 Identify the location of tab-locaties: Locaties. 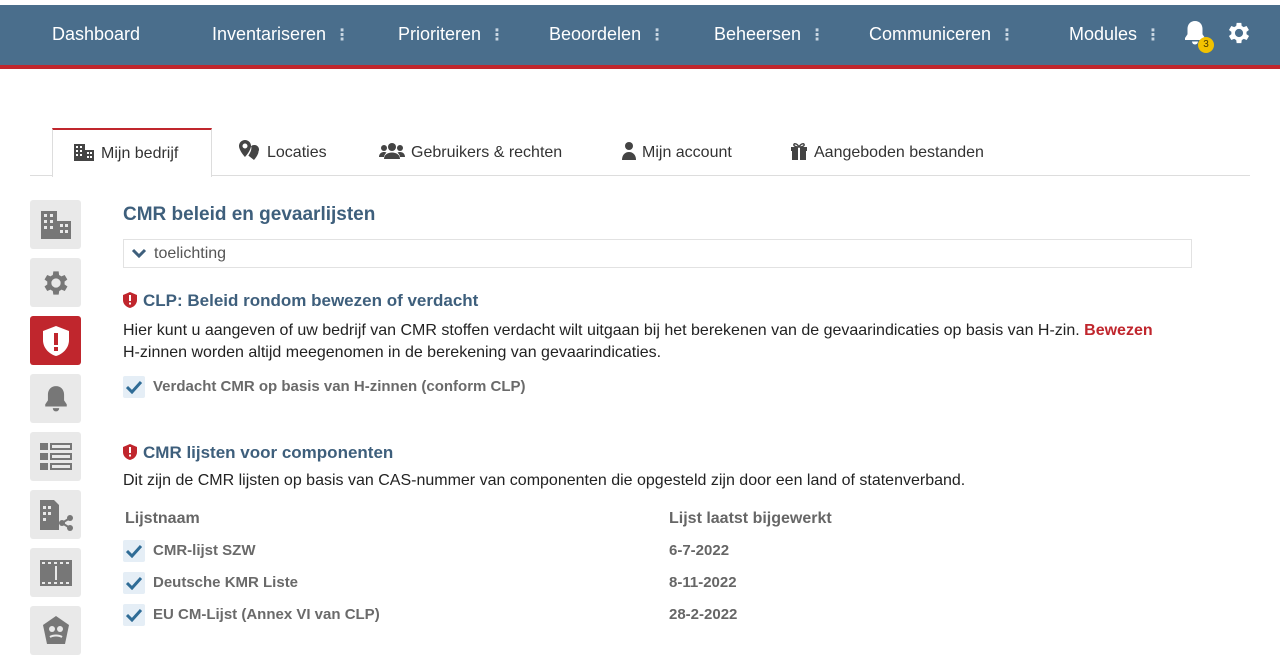
(282, 152).